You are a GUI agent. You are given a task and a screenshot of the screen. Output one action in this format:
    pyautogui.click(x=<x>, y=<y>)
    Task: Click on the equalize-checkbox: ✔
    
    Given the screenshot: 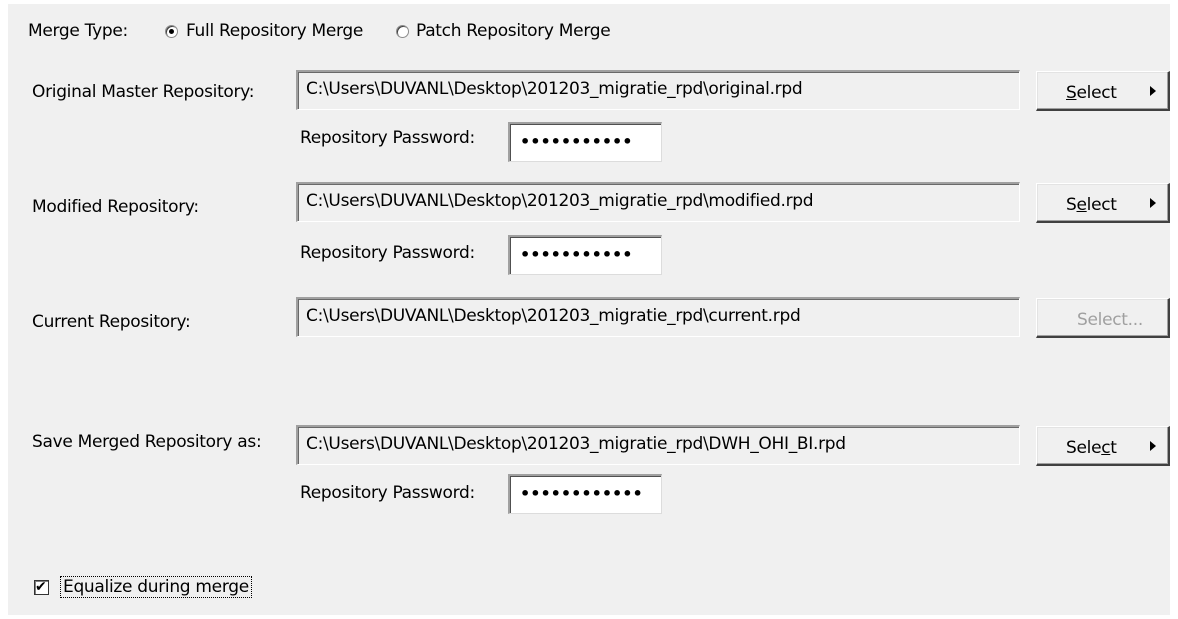 What is the action you would take?
    pyautogui.click(x=41, y=587)
    